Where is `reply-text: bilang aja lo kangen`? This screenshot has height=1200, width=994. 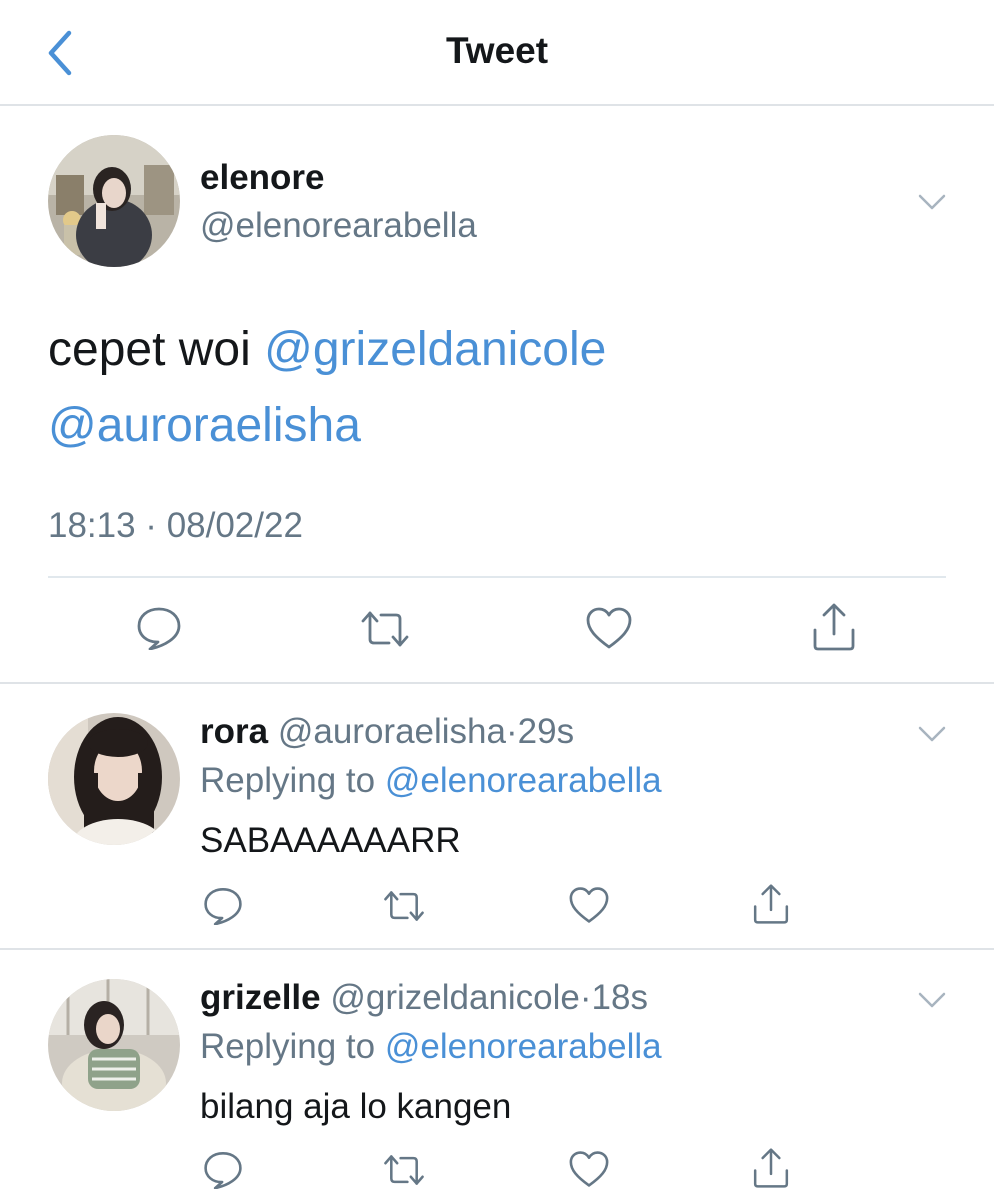
reply-text: bilang aja lo kangen is located at coordinates (356, 1106).